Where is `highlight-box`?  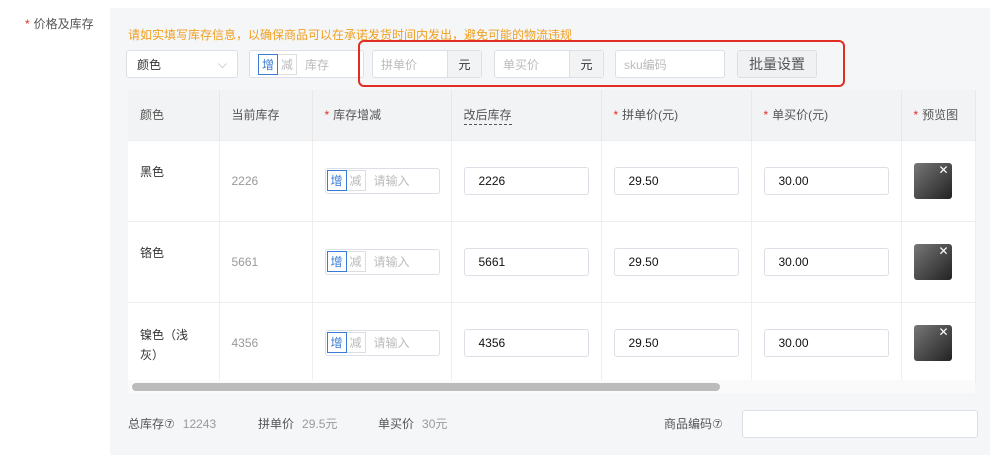
highlight-box is located at coordinates (601, 63).